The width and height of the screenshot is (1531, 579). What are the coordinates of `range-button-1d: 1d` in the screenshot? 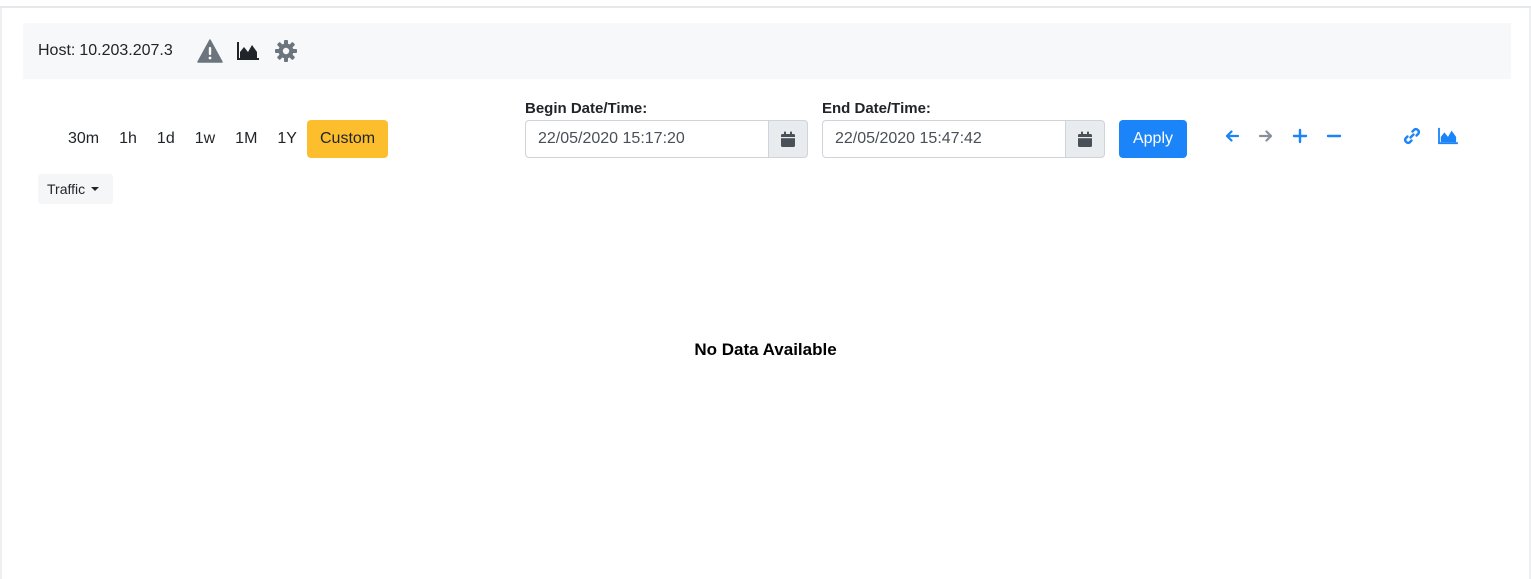 It's located at (166, 139).